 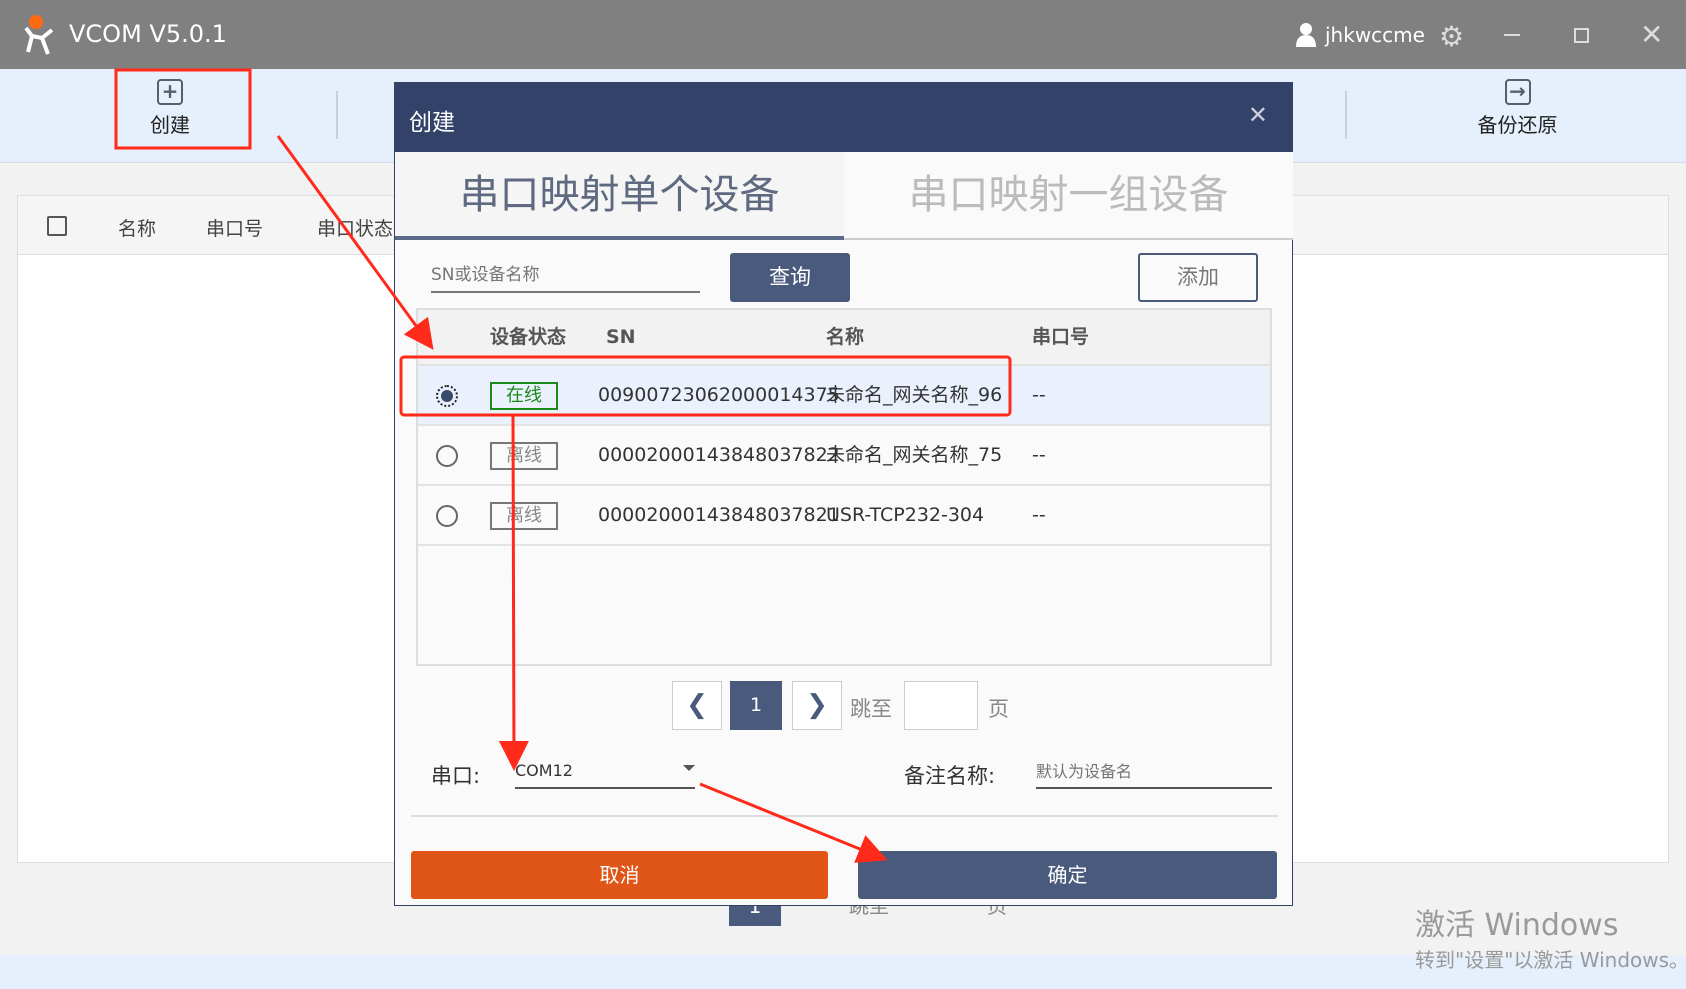 What do you see at coordinates (1550, 960) in the screenshot?
I see `watermark-line2: 转到"设置"以激活 Windows。` at bounding box center [1550, 960].